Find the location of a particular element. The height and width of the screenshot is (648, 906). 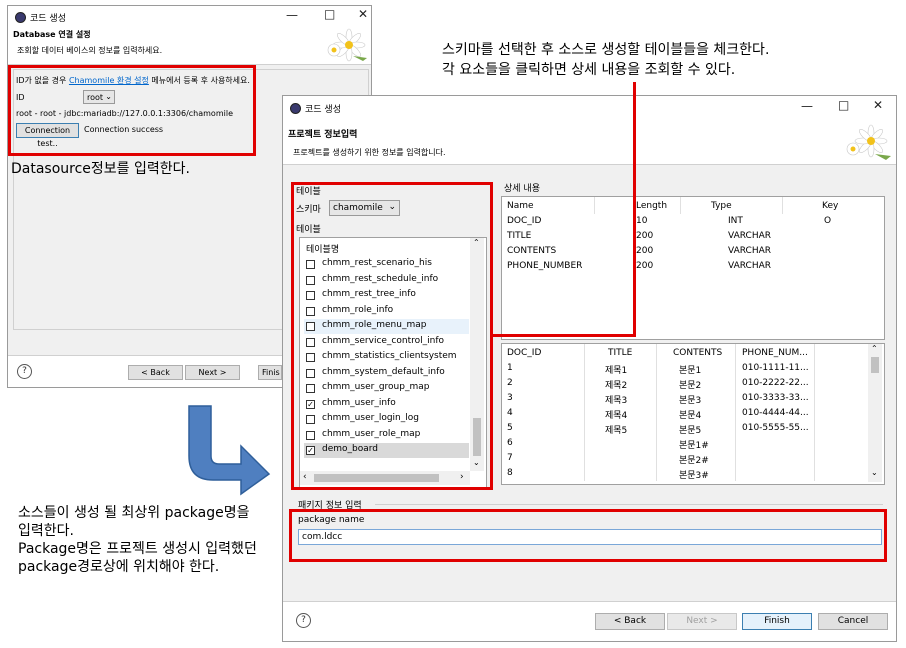

columns-cell: INT is located at coordinates (735, 221).